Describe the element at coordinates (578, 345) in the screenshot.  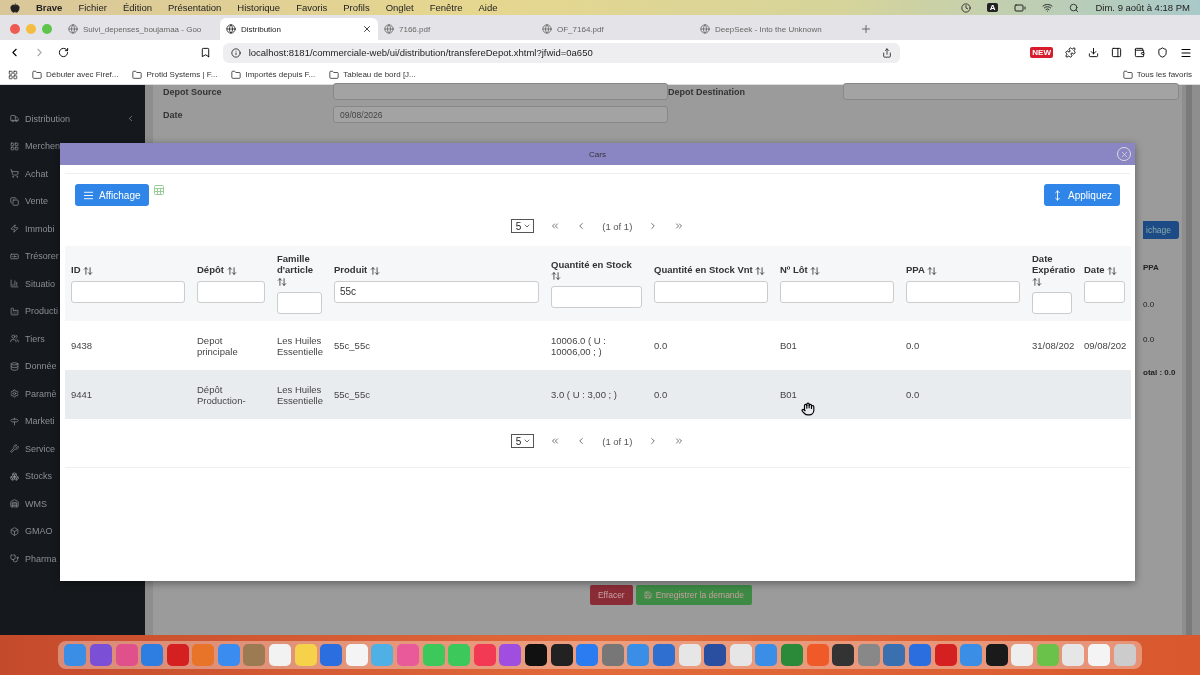
I see `table-cell: 10006.0 ( U : 10006,00 ; )` at that location.